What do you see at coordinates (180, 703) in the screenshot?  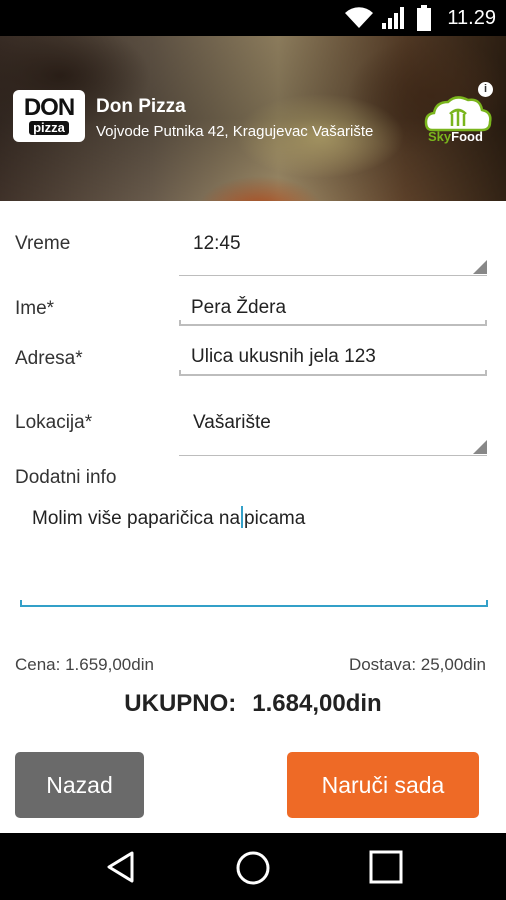 I see `total-label: UKUPNO:` at bounding box center [180, 703].